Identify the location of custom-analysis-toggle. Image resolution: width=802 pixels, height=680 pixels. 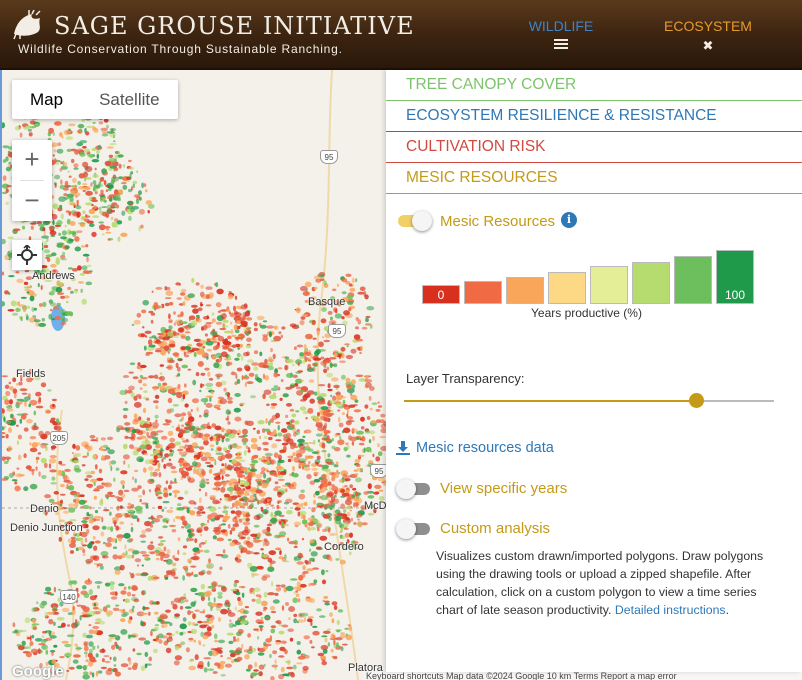
(414, 529).